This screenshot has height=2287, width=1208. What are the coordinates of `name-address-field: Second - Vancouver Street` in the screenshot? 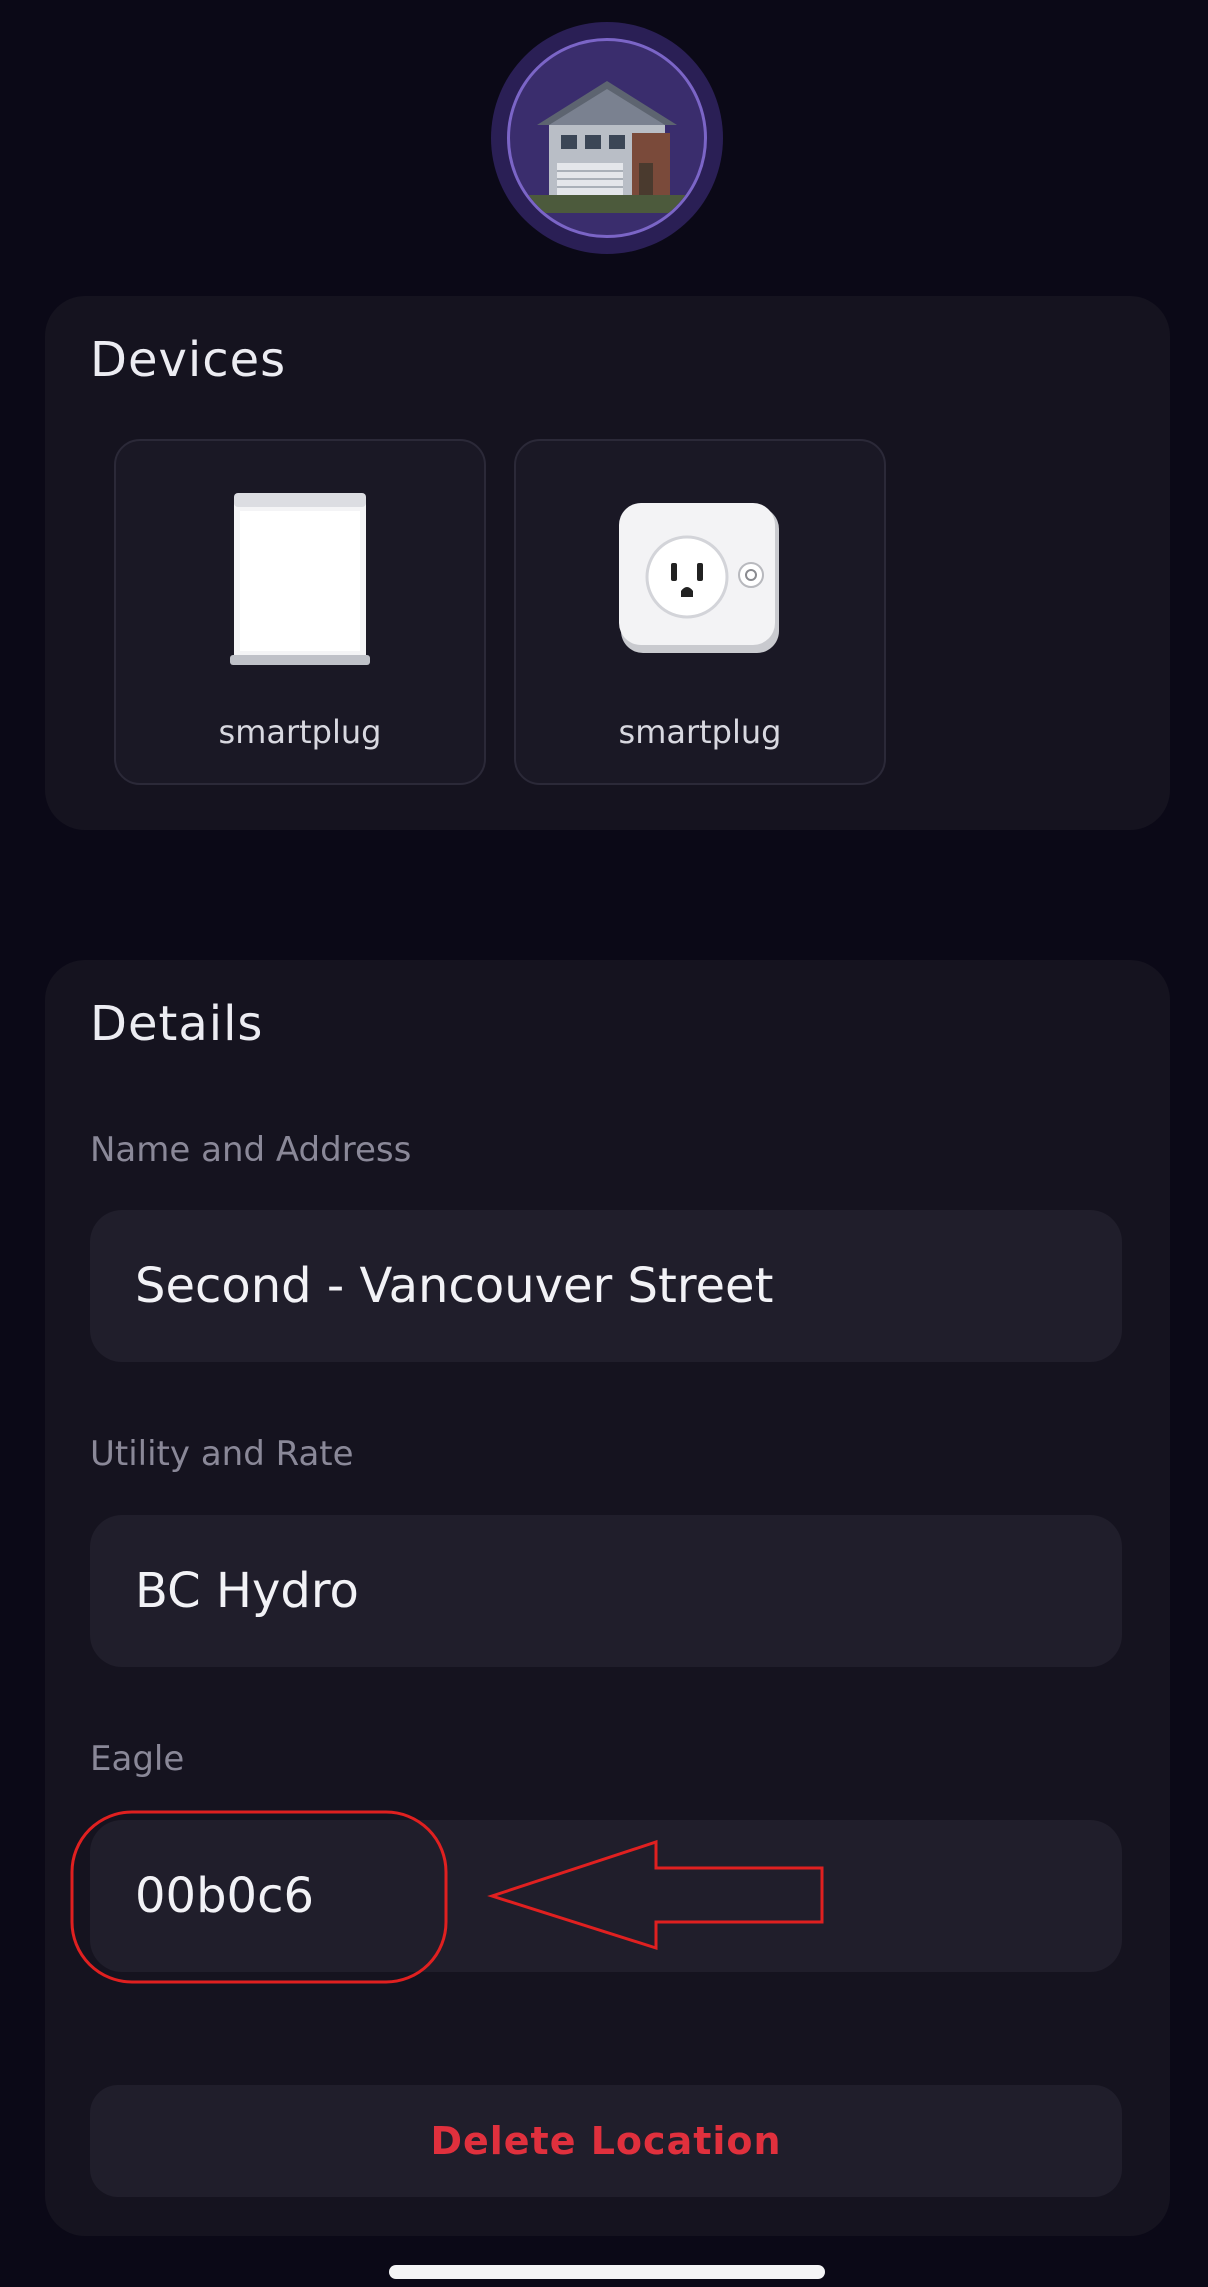 It's located at (606, 1286).